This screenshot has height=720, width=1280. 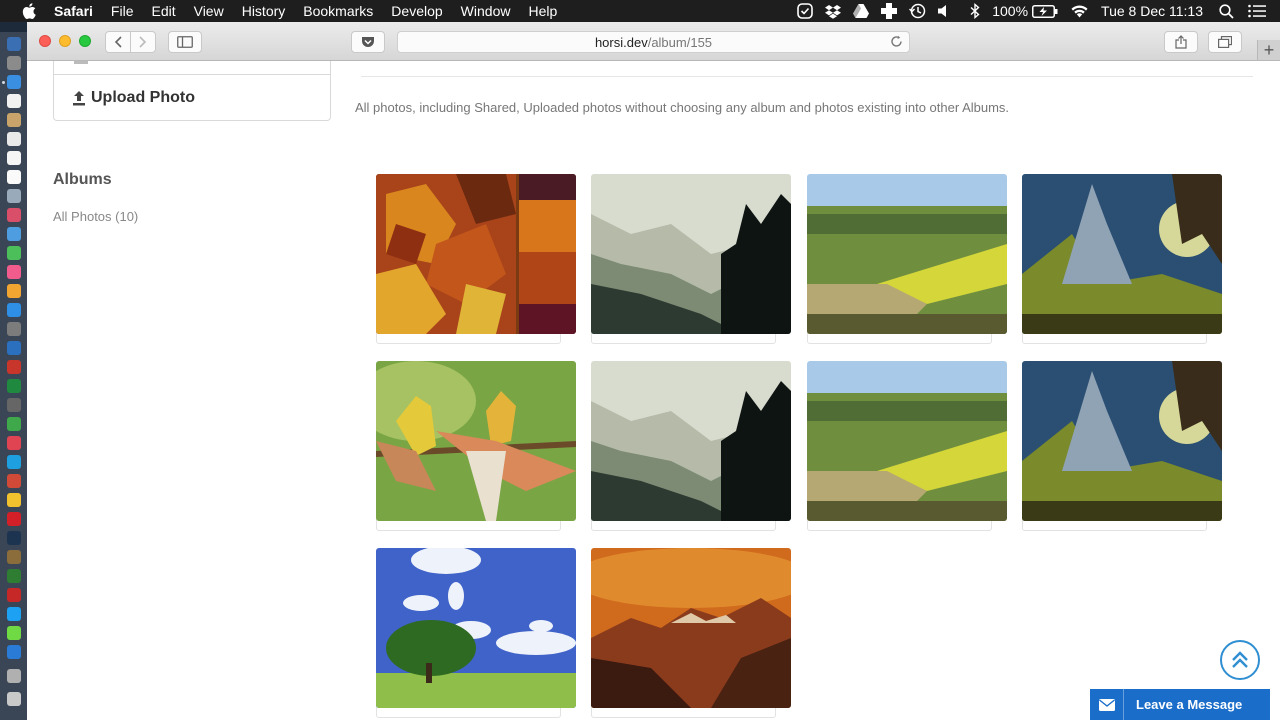 I want to click on apple-menu-icon, so click(x=29, y=11).